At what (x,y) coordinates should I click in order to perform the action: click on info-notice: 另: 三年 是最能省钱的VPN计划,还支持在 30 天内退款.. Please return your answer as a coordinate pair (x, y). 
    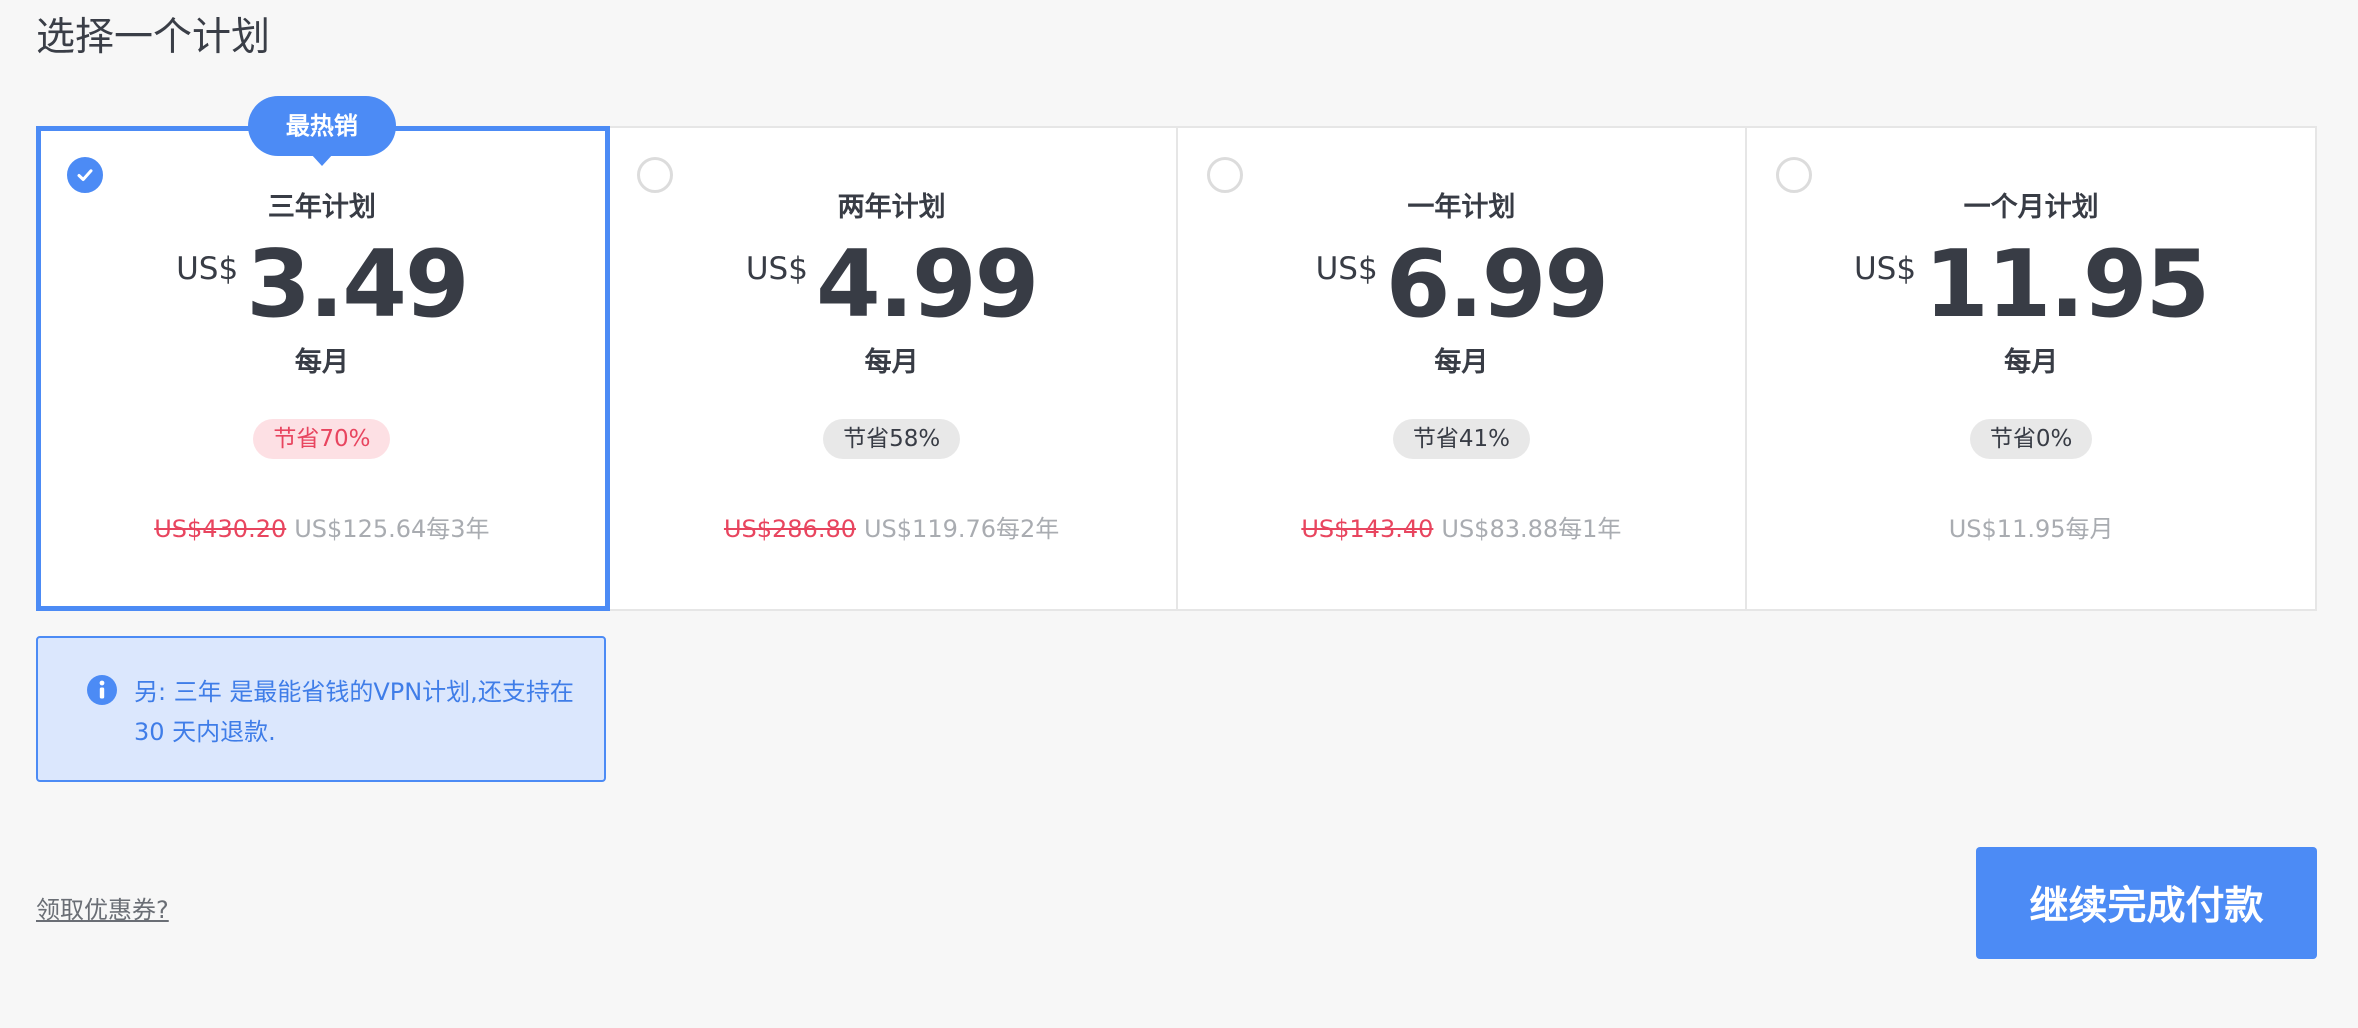
    Looking at the image, I should click on (321, 709).